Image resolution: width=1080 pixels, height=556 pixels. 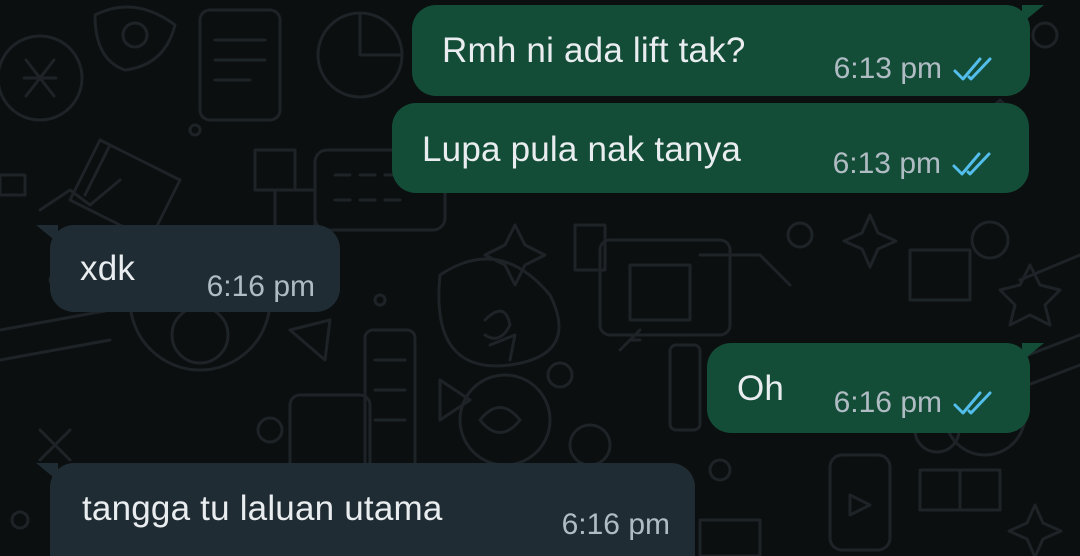 I want to click on message-text: Oh, so click(x=761, y=388).